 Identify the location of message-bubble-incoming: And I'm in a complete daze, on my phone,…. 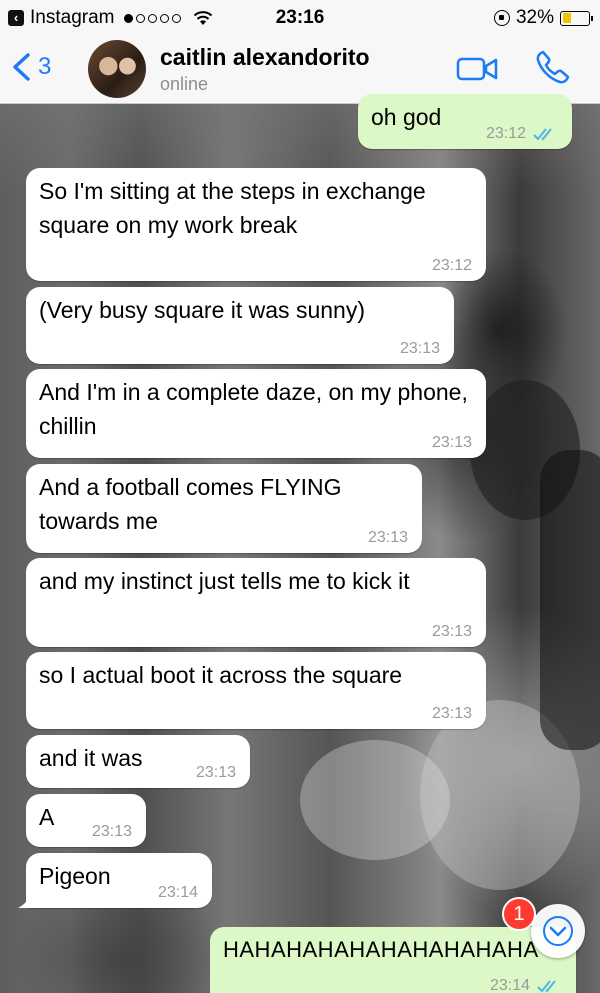
(256, 413).